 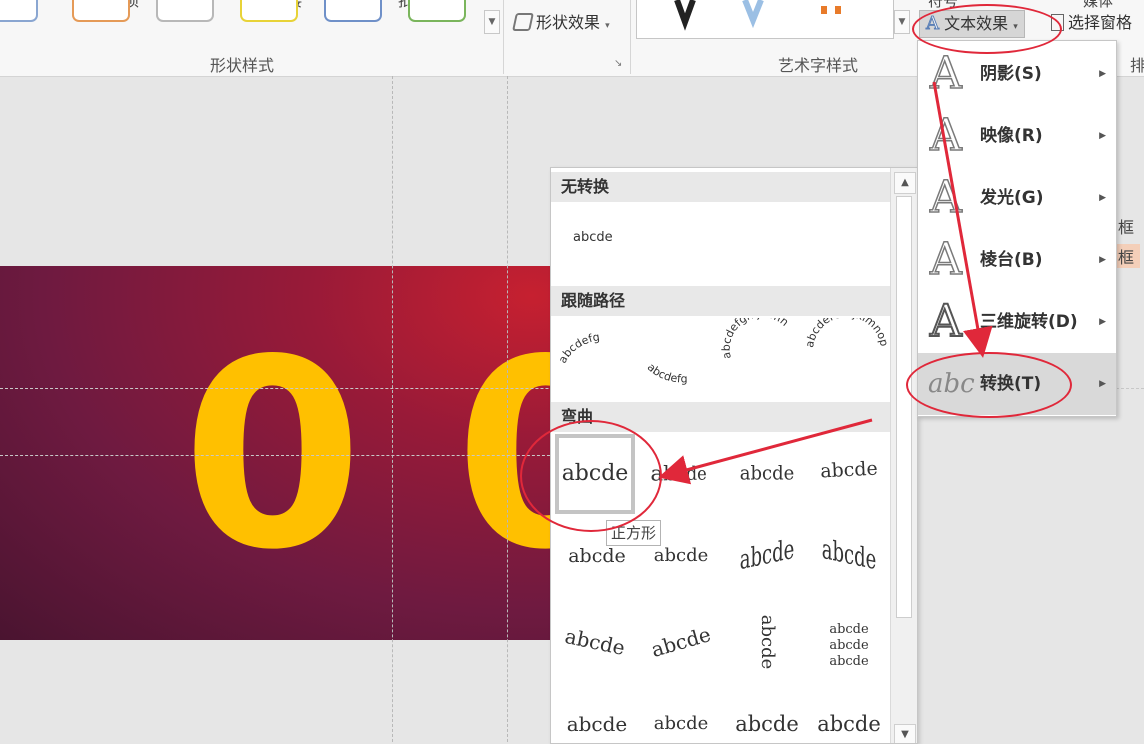 What do you see at coordinates (280, 455) in the screenshot?
I see `smart-guide-horizontal` at bounding box center [280, 455].